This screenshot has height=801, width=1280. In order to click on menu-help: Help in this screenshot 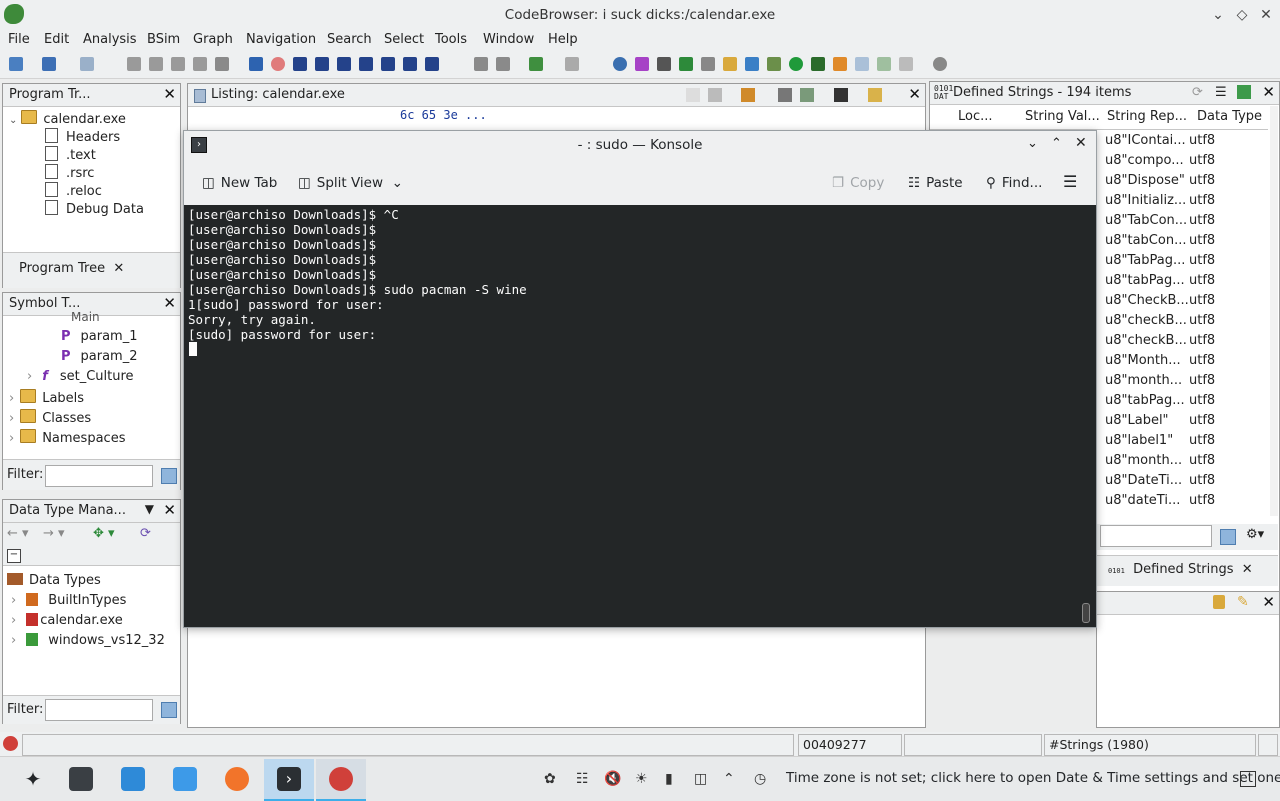, I will do `click(563, 39)`.